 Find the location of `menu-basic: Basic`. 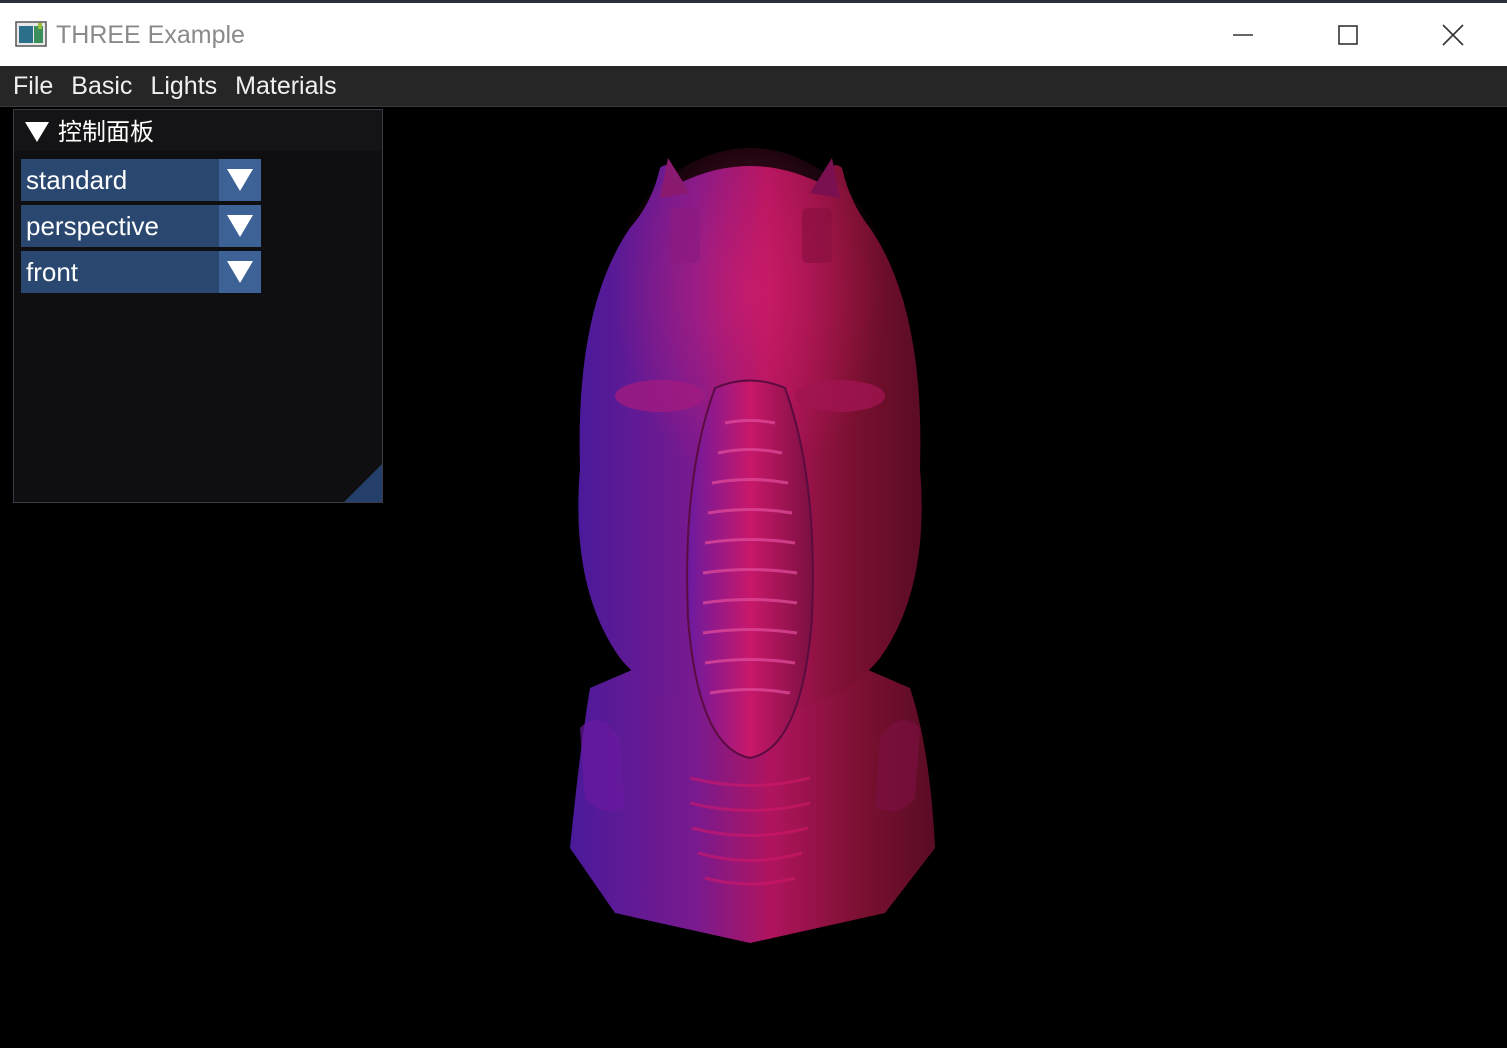

menu-basic: Basic is located at coordinates (101, 86).